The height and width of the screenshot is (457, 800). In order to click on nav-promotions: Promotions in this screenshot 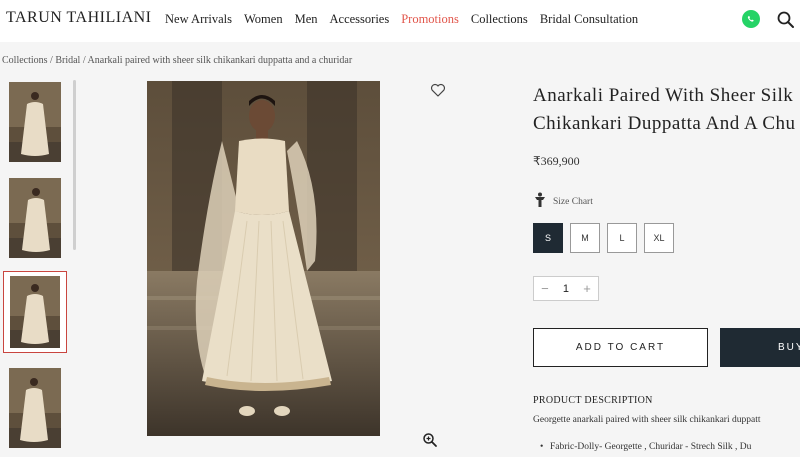, I will do `click(430, 19)`.